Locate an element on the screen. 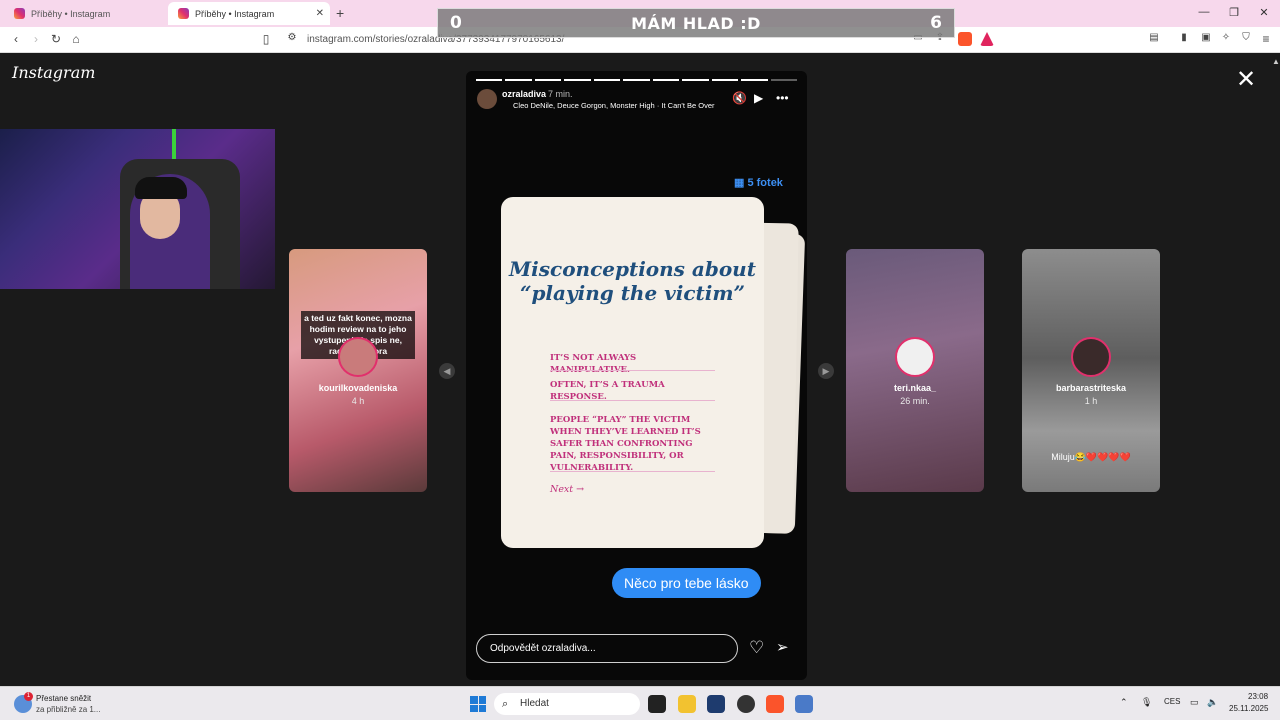 Image resolution: width=1280 pixels, height=720 pixels. panel-icon: ▮ is located at coordinates (1184, 37).